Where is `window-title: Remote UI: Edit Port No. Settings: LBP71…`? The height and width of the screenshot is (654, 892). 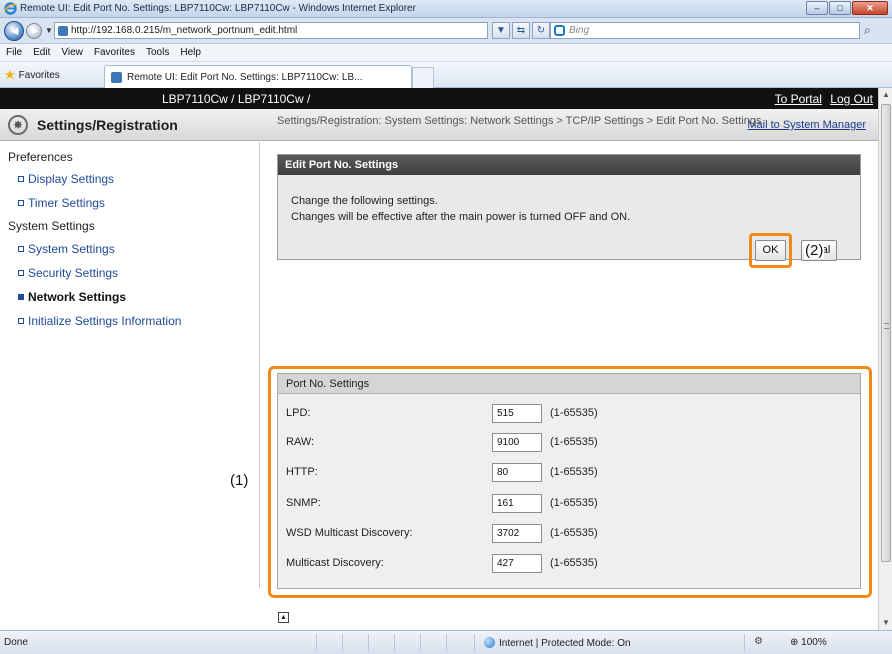
window-title: Remote UI: Edit Port No. Settings: LBP71… is located at coordinates (218, 8).